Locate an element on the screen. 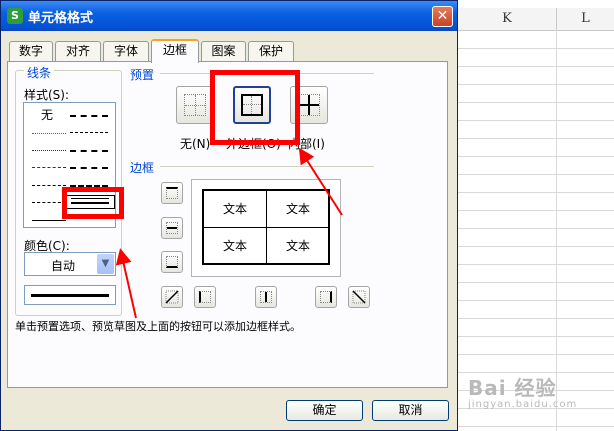 This screenshot has width=614, height=431. border-inside-icon is located at coordinates (309, 105).